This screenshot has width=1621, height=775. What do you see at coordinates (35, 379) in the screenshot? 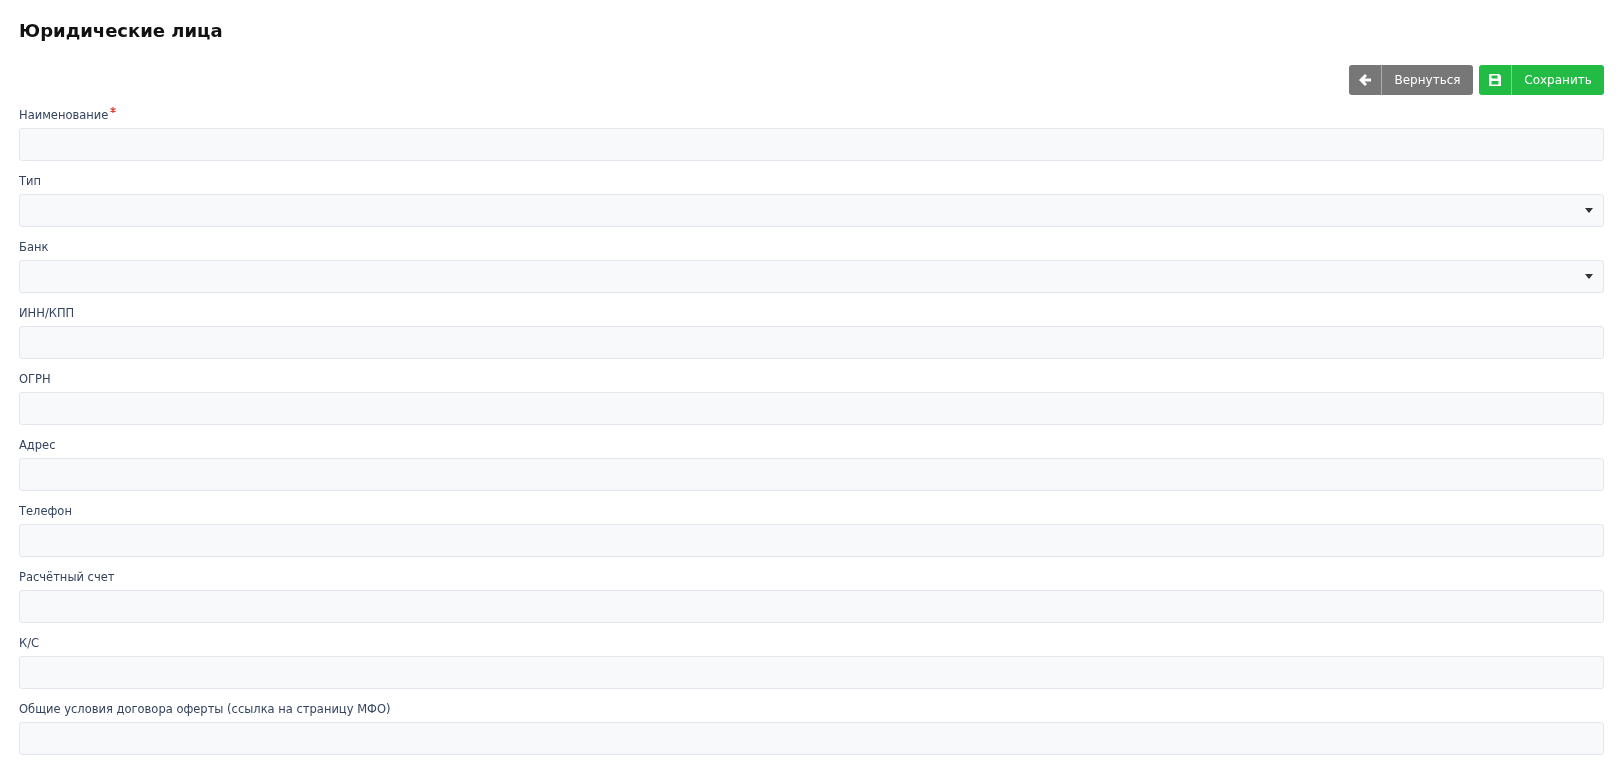
I see `field-label: ОГРН` at bounding box center [35, 379].